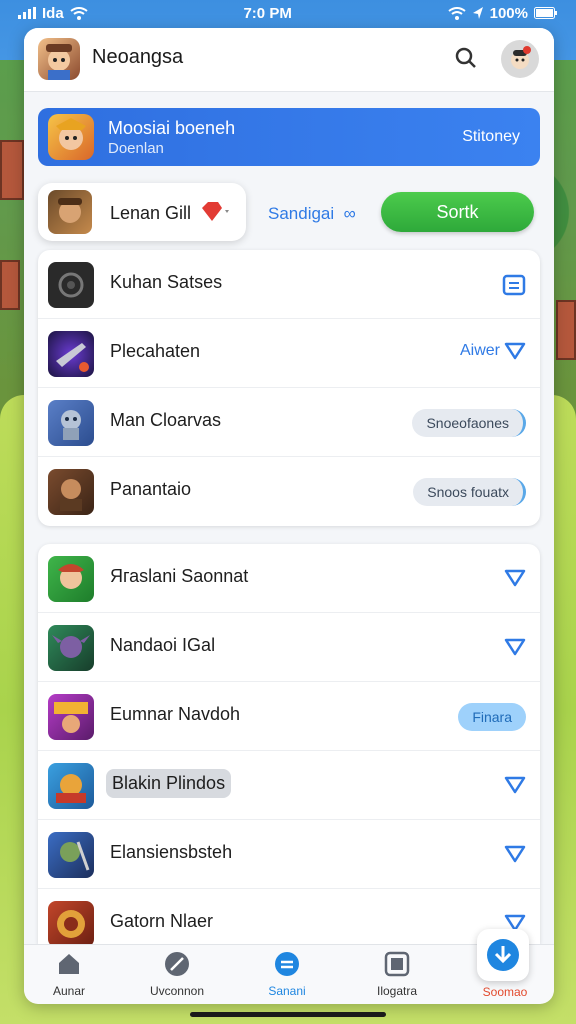  What do you see at coordinates (301, 213) in the screenshot?
I see `sandigai-link-label: Sandigai` at bounding box center [301, 213].